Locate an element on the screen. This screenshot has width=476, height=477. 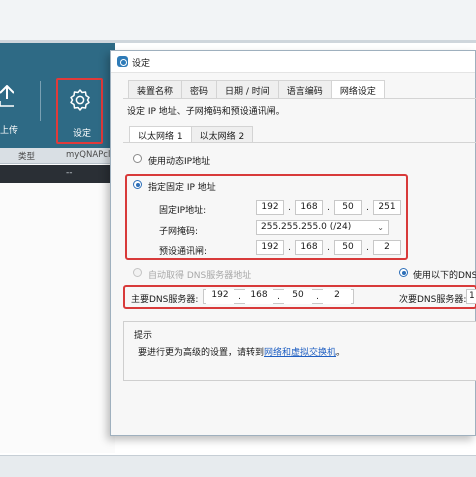
subnet-mask-value: 255.255.255.0 (/24) is located at coordinates (306, 227).